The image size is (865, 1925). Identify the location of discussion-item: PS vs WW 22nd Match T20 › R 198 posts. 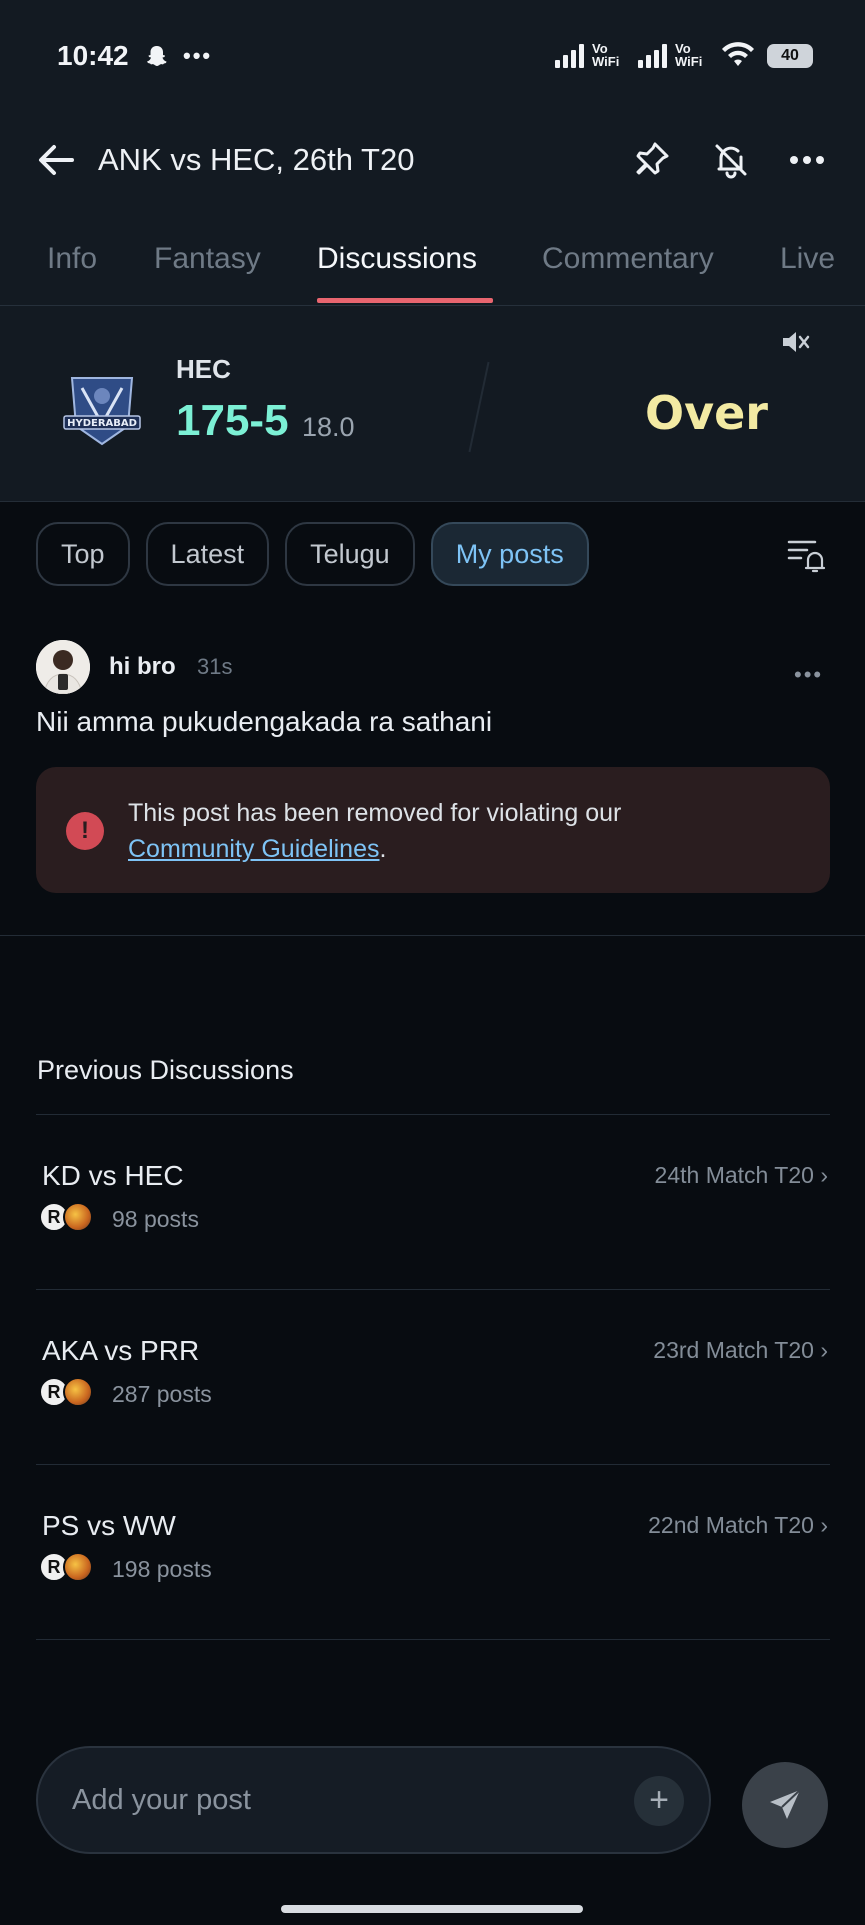
(433, 1575).